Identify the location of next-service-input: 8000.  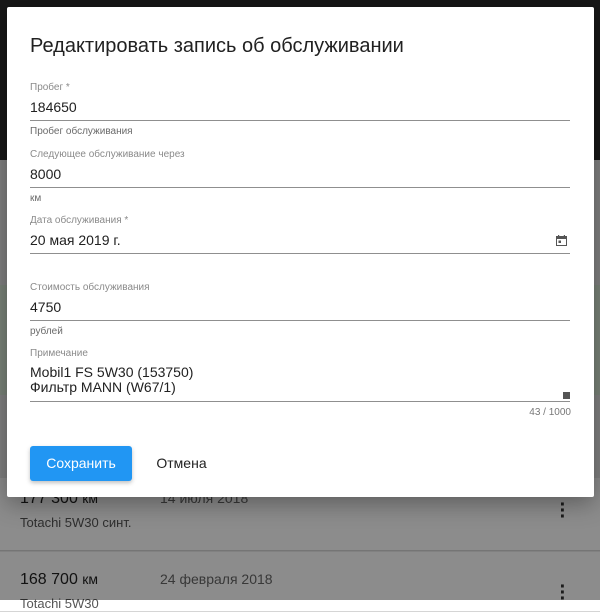
(300, 177).